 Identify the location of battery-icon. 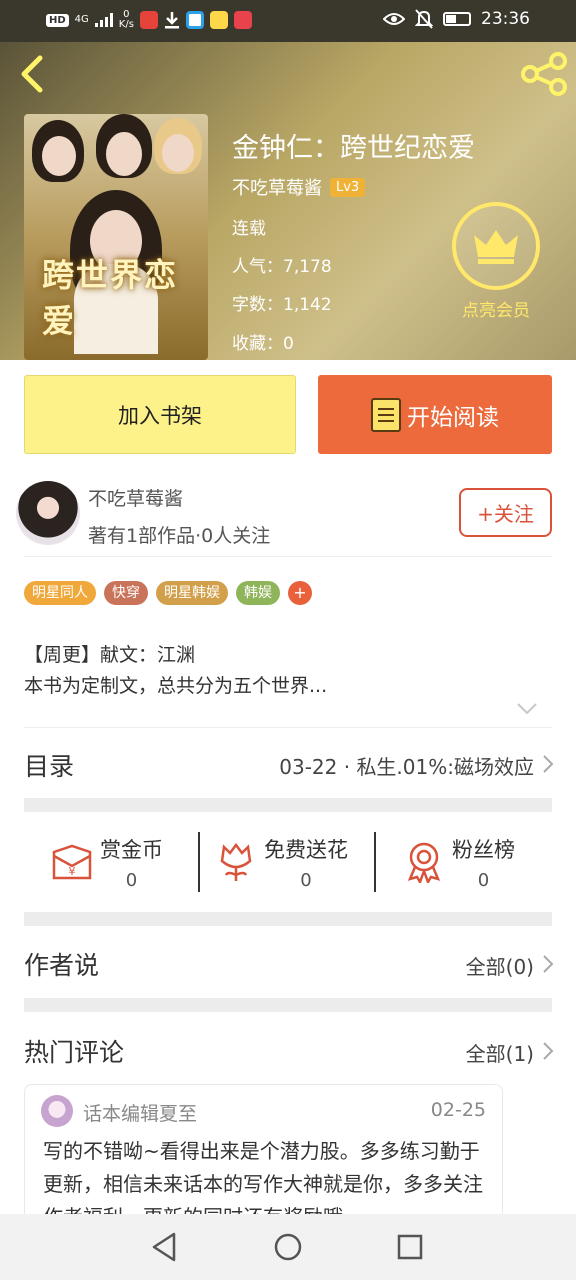
(457, 19).